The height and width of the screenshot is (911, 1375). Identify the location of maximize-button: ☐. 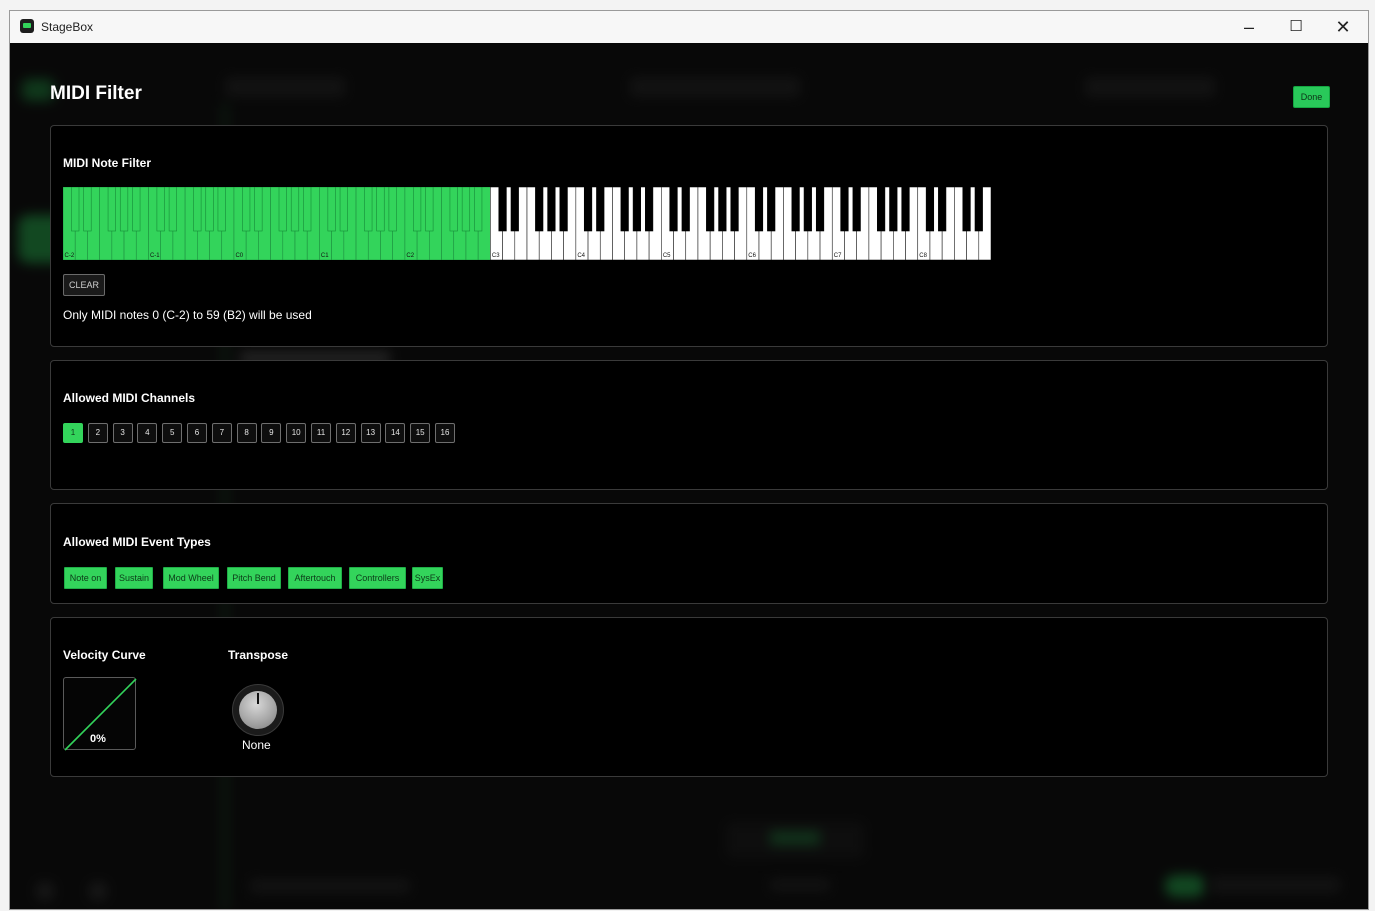
(1296, 27).